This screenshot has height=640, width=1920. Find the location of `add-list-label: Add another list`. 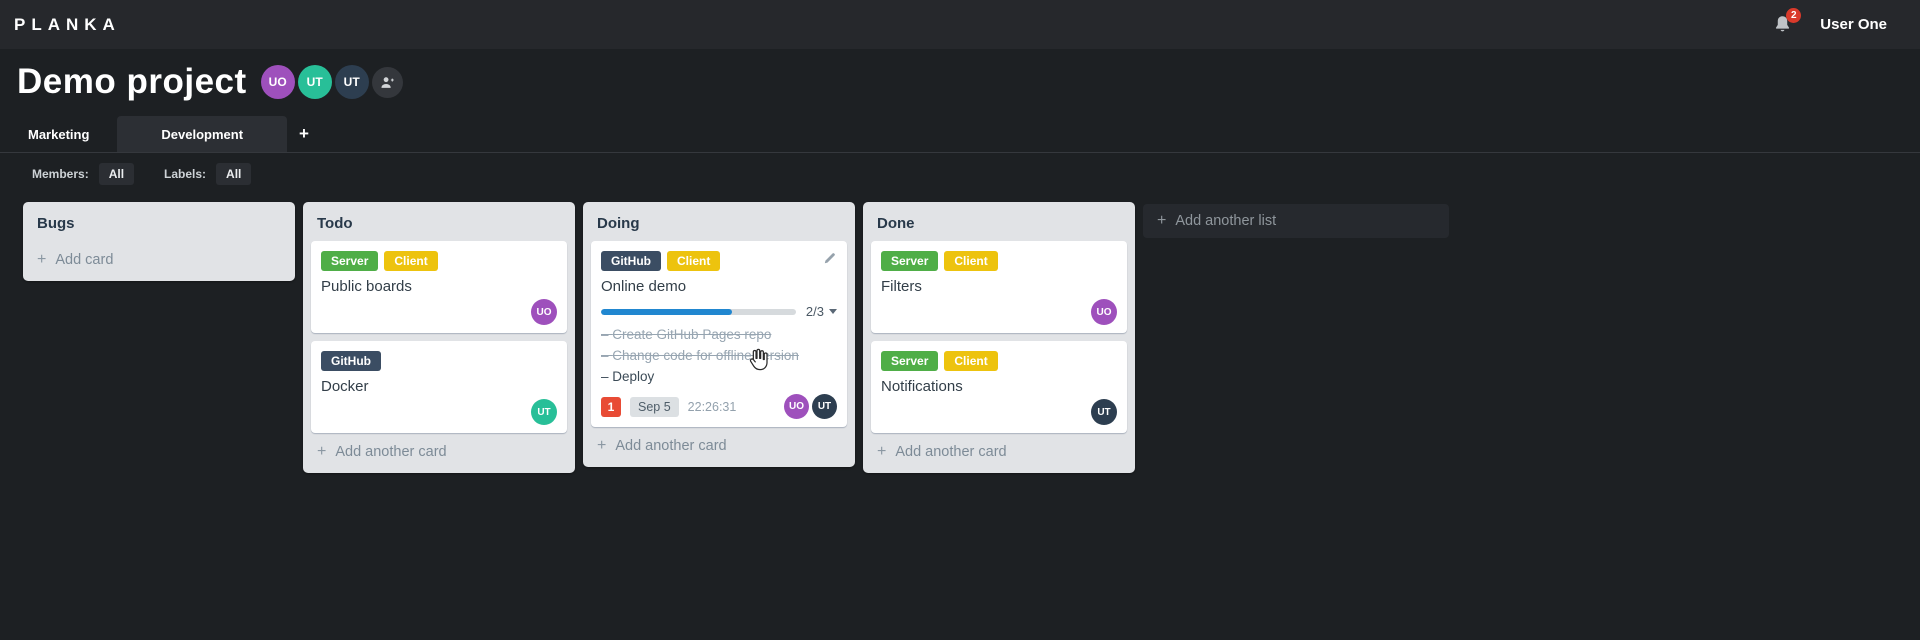

add-list-label: Add another list is located at coordinates (1226, 221).